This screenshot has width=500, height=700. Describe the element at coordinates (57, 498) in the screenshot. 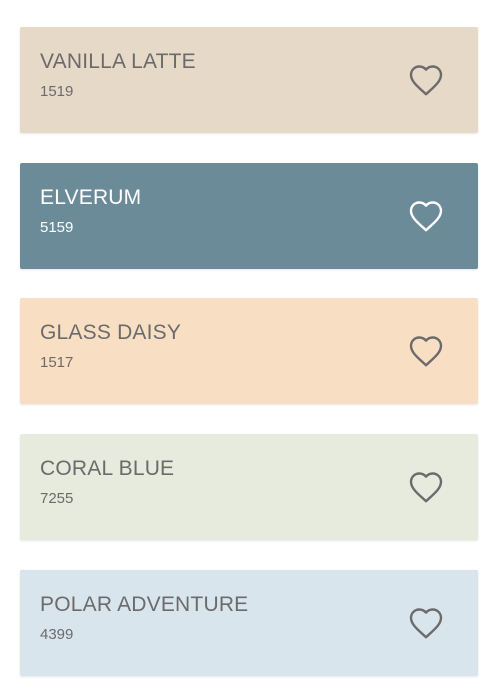

I see `color-code: 7255` at that location.